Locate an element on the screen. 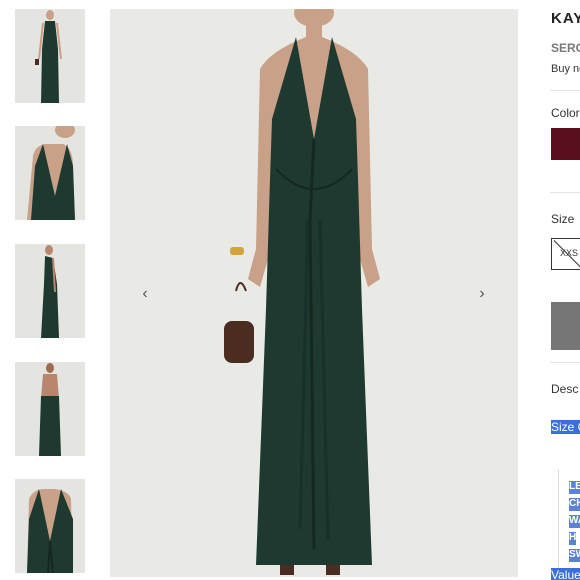 Image resolution: width=580 pixels, height=580 pixels. table-row: CH is located at coordinates (574, 504).